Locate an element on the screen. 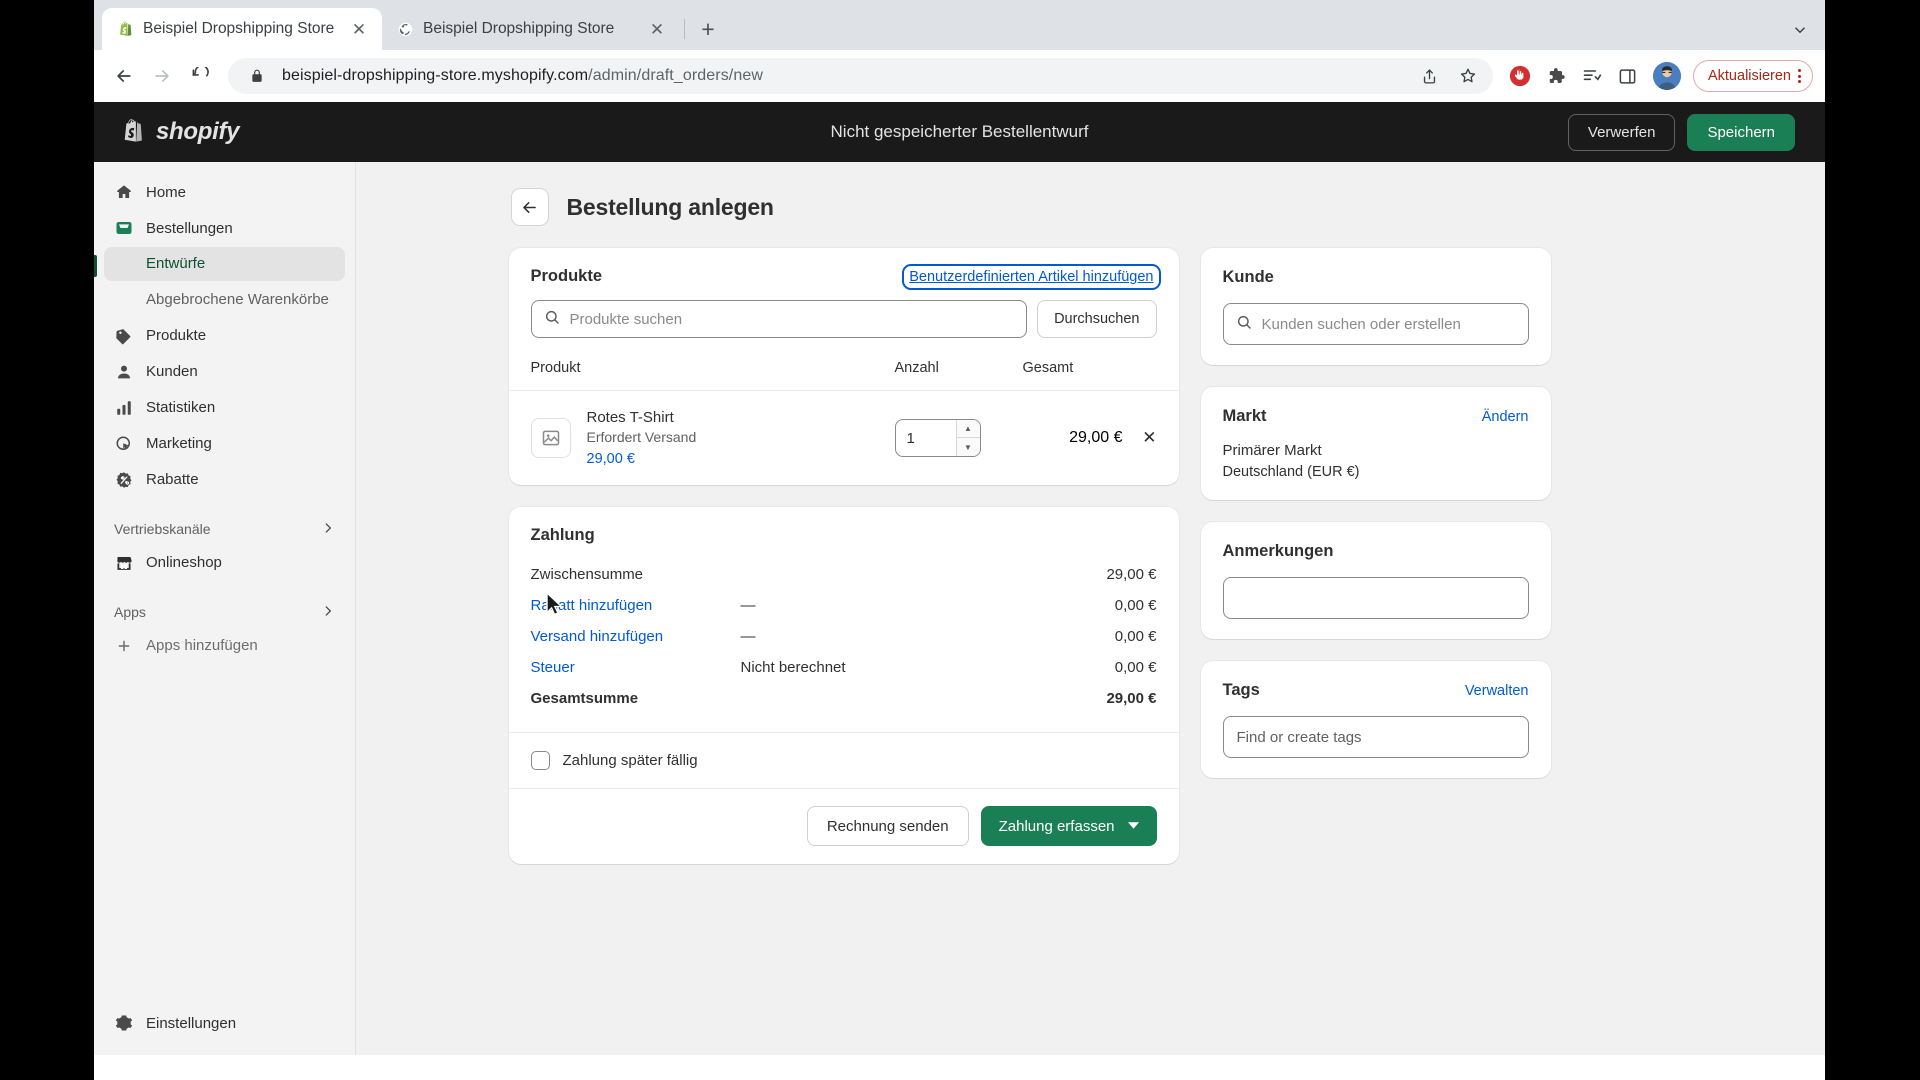  extensions-puzzle-icon is located at coordinates (1556, 76).